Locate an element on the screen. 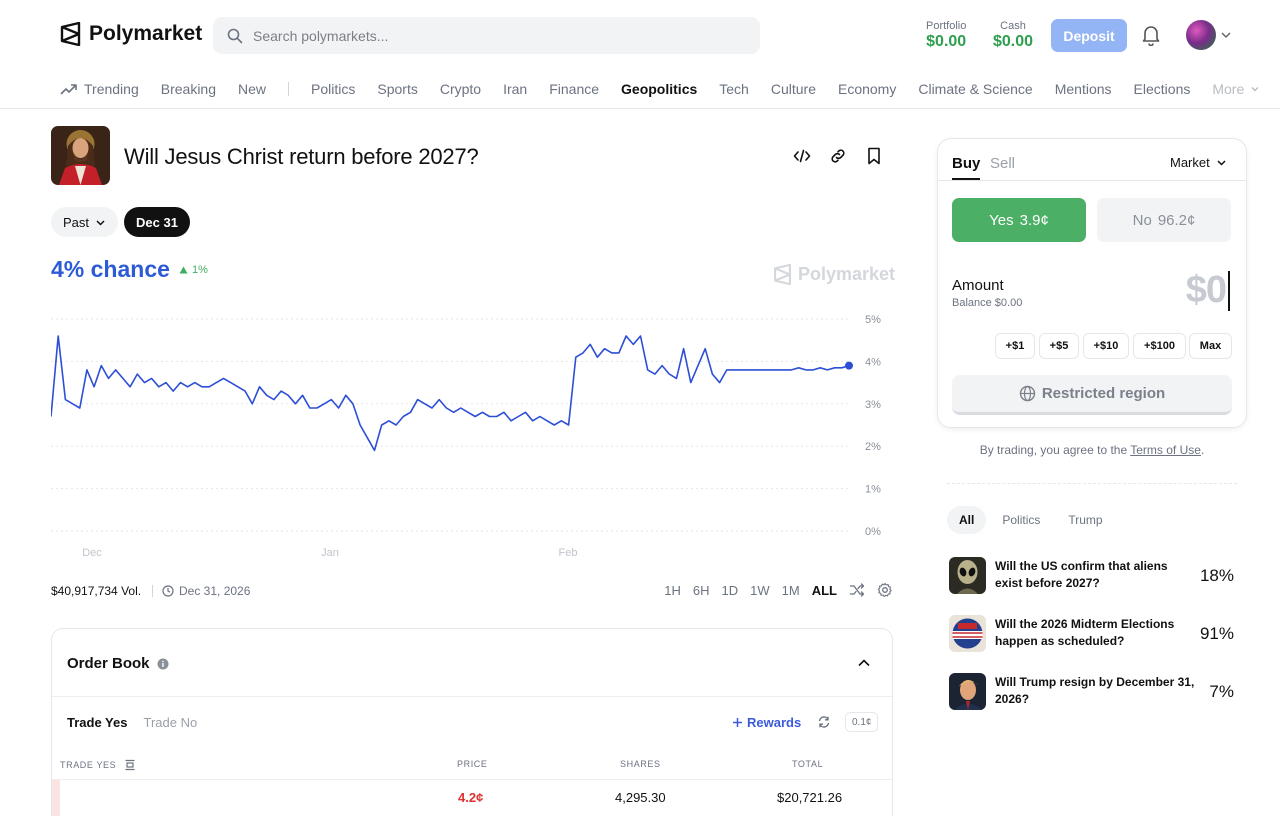 Image resolution: width=1280 pixels, height=816 pixels. settings-gear-icon is located at coordinates (885, 590).